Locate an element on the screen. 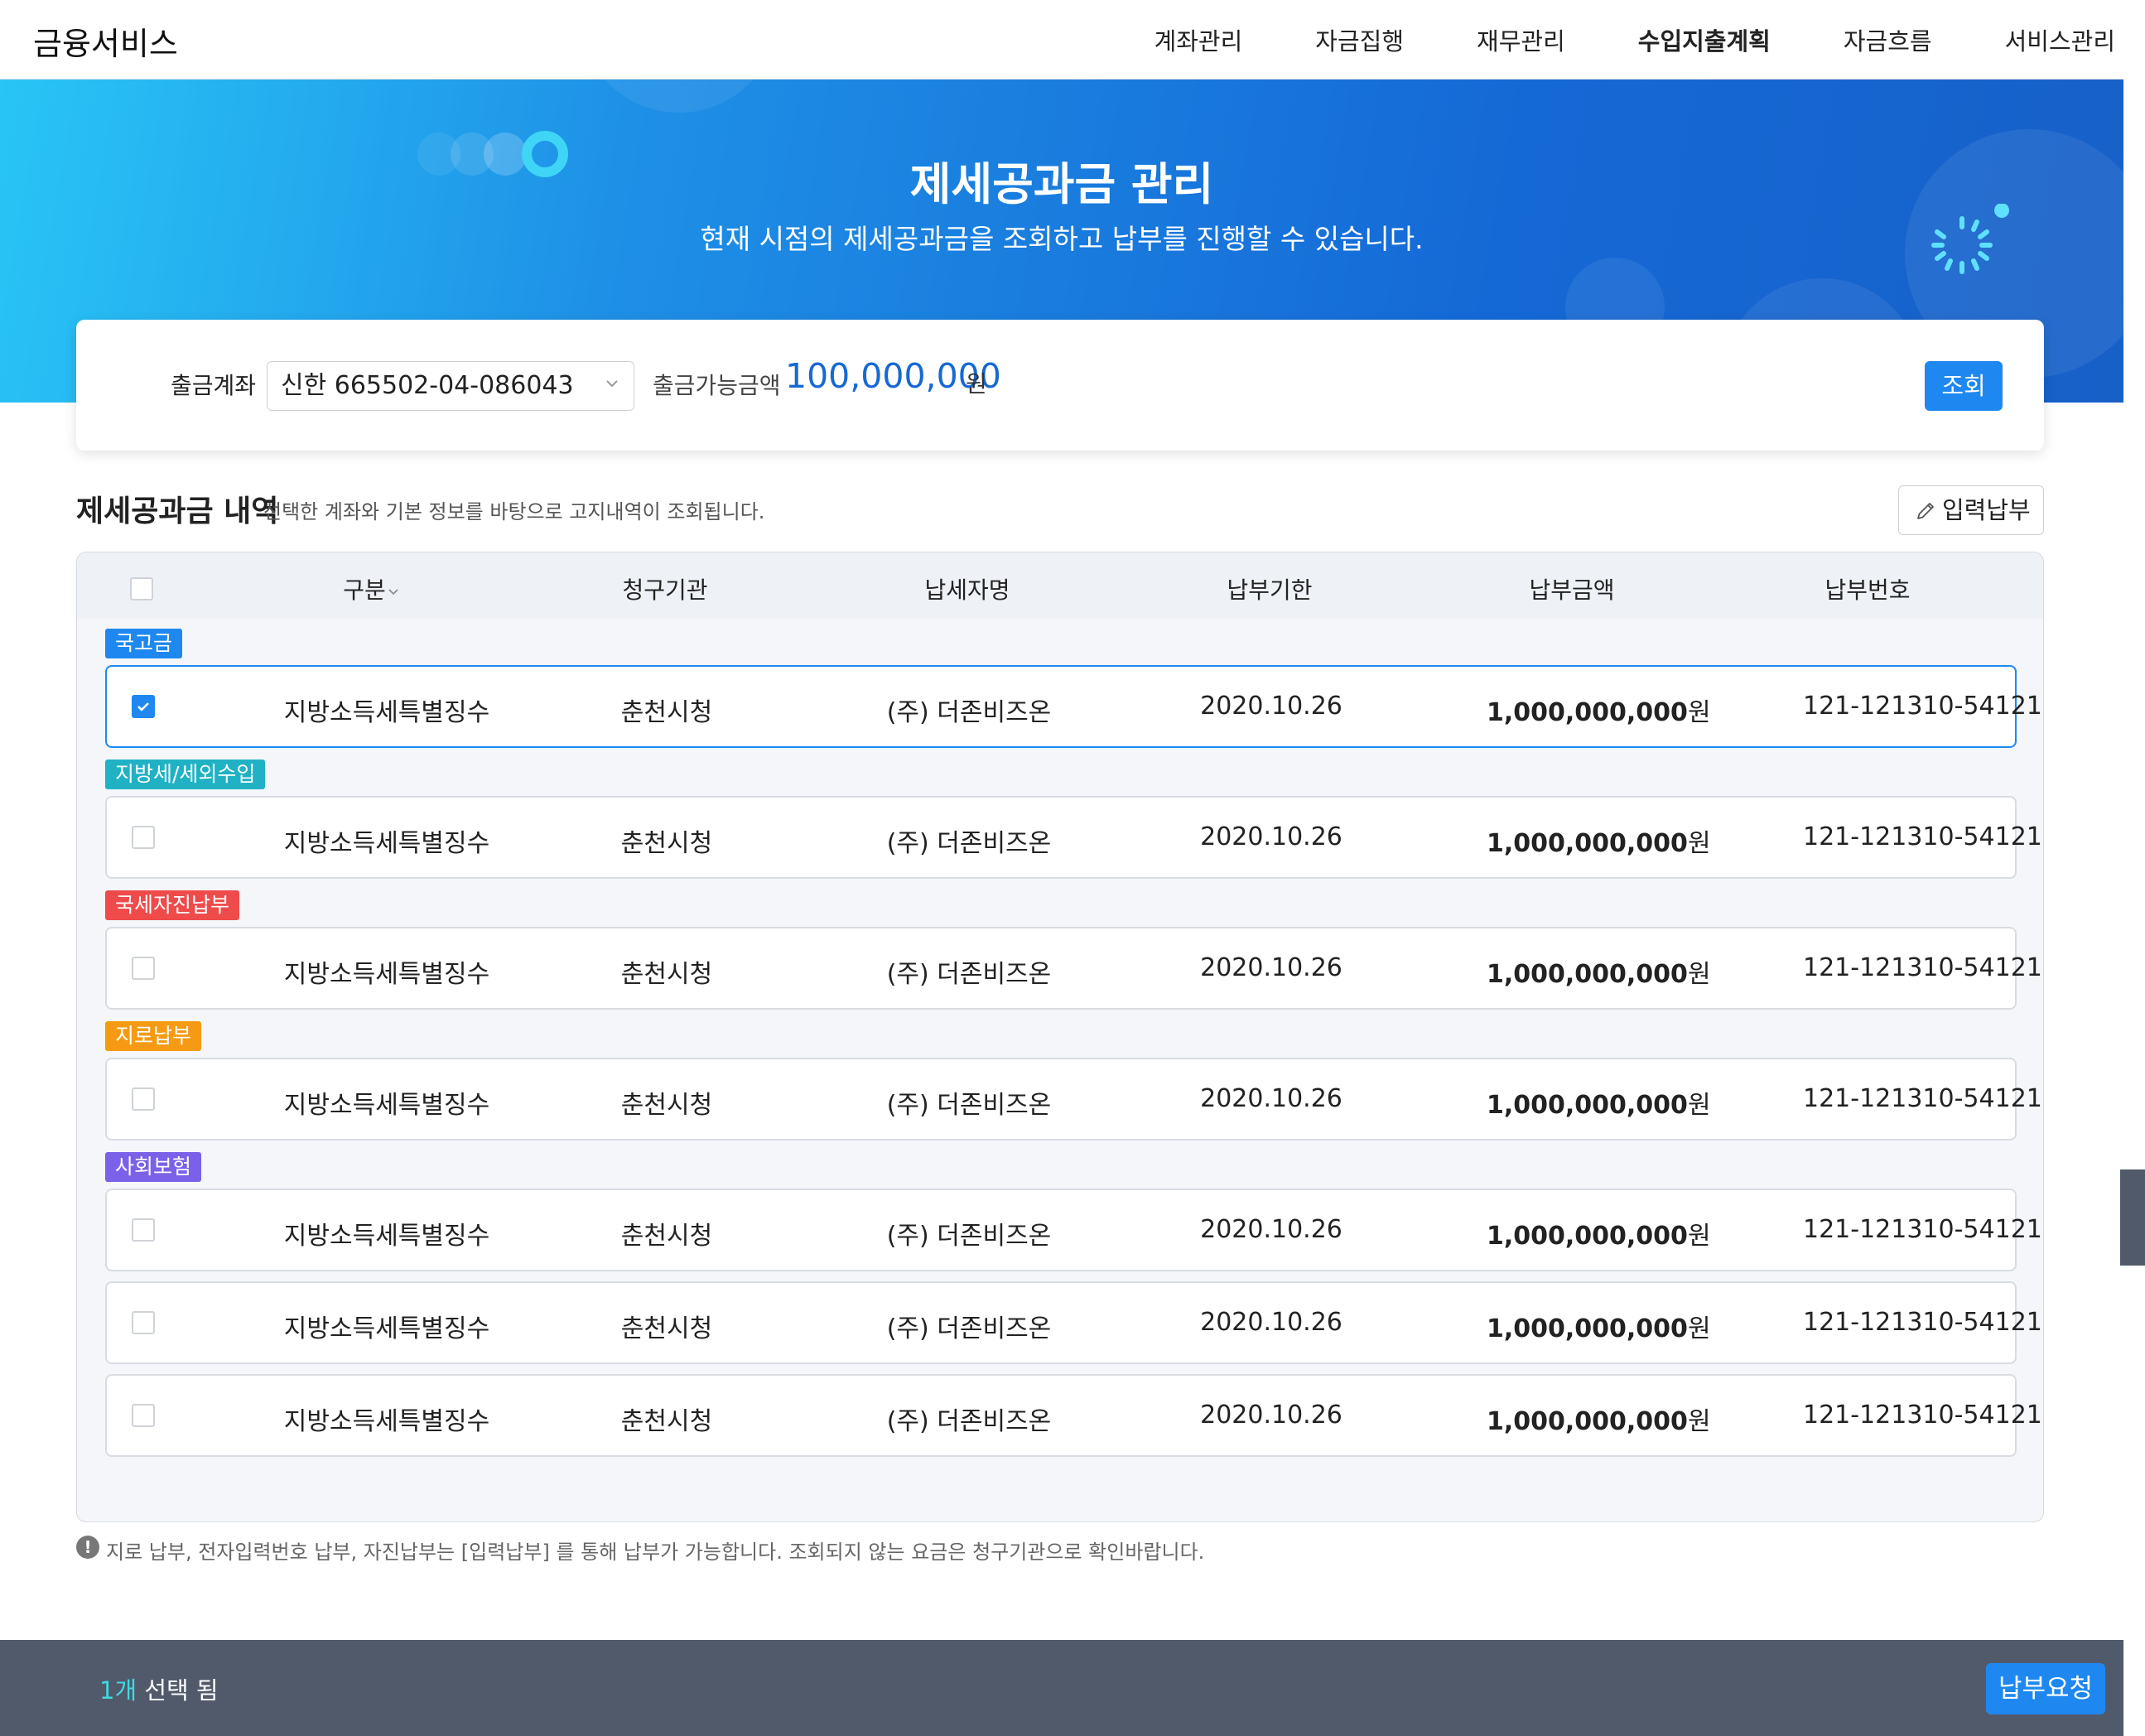 The height and width of the screenshot is (1736, 2145). top-header: 금융서비스 계좌관리 자금집행 재무관리 수입지출계획 자금흐름 서비스관리 is located at coordinates (1061, 40).